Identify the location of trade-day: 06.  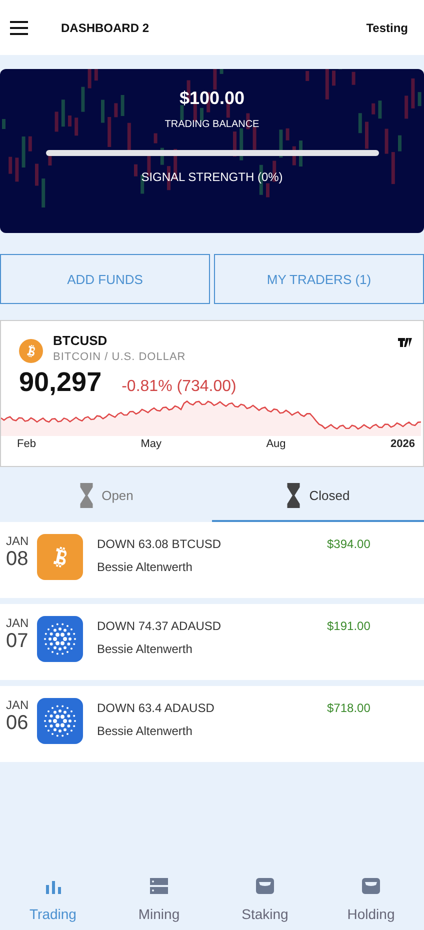
(21, 723).